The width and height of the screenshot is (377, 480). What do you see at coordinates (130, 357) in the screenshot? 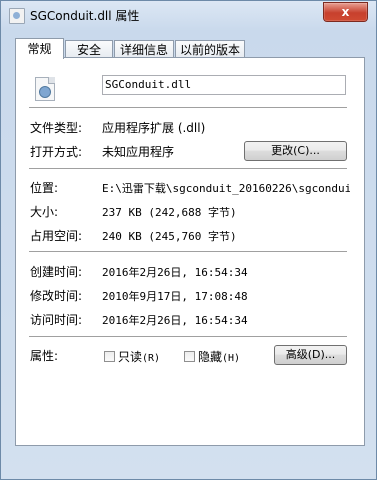
I see `readonly-text: 只读` at bounding box center [130, 357].